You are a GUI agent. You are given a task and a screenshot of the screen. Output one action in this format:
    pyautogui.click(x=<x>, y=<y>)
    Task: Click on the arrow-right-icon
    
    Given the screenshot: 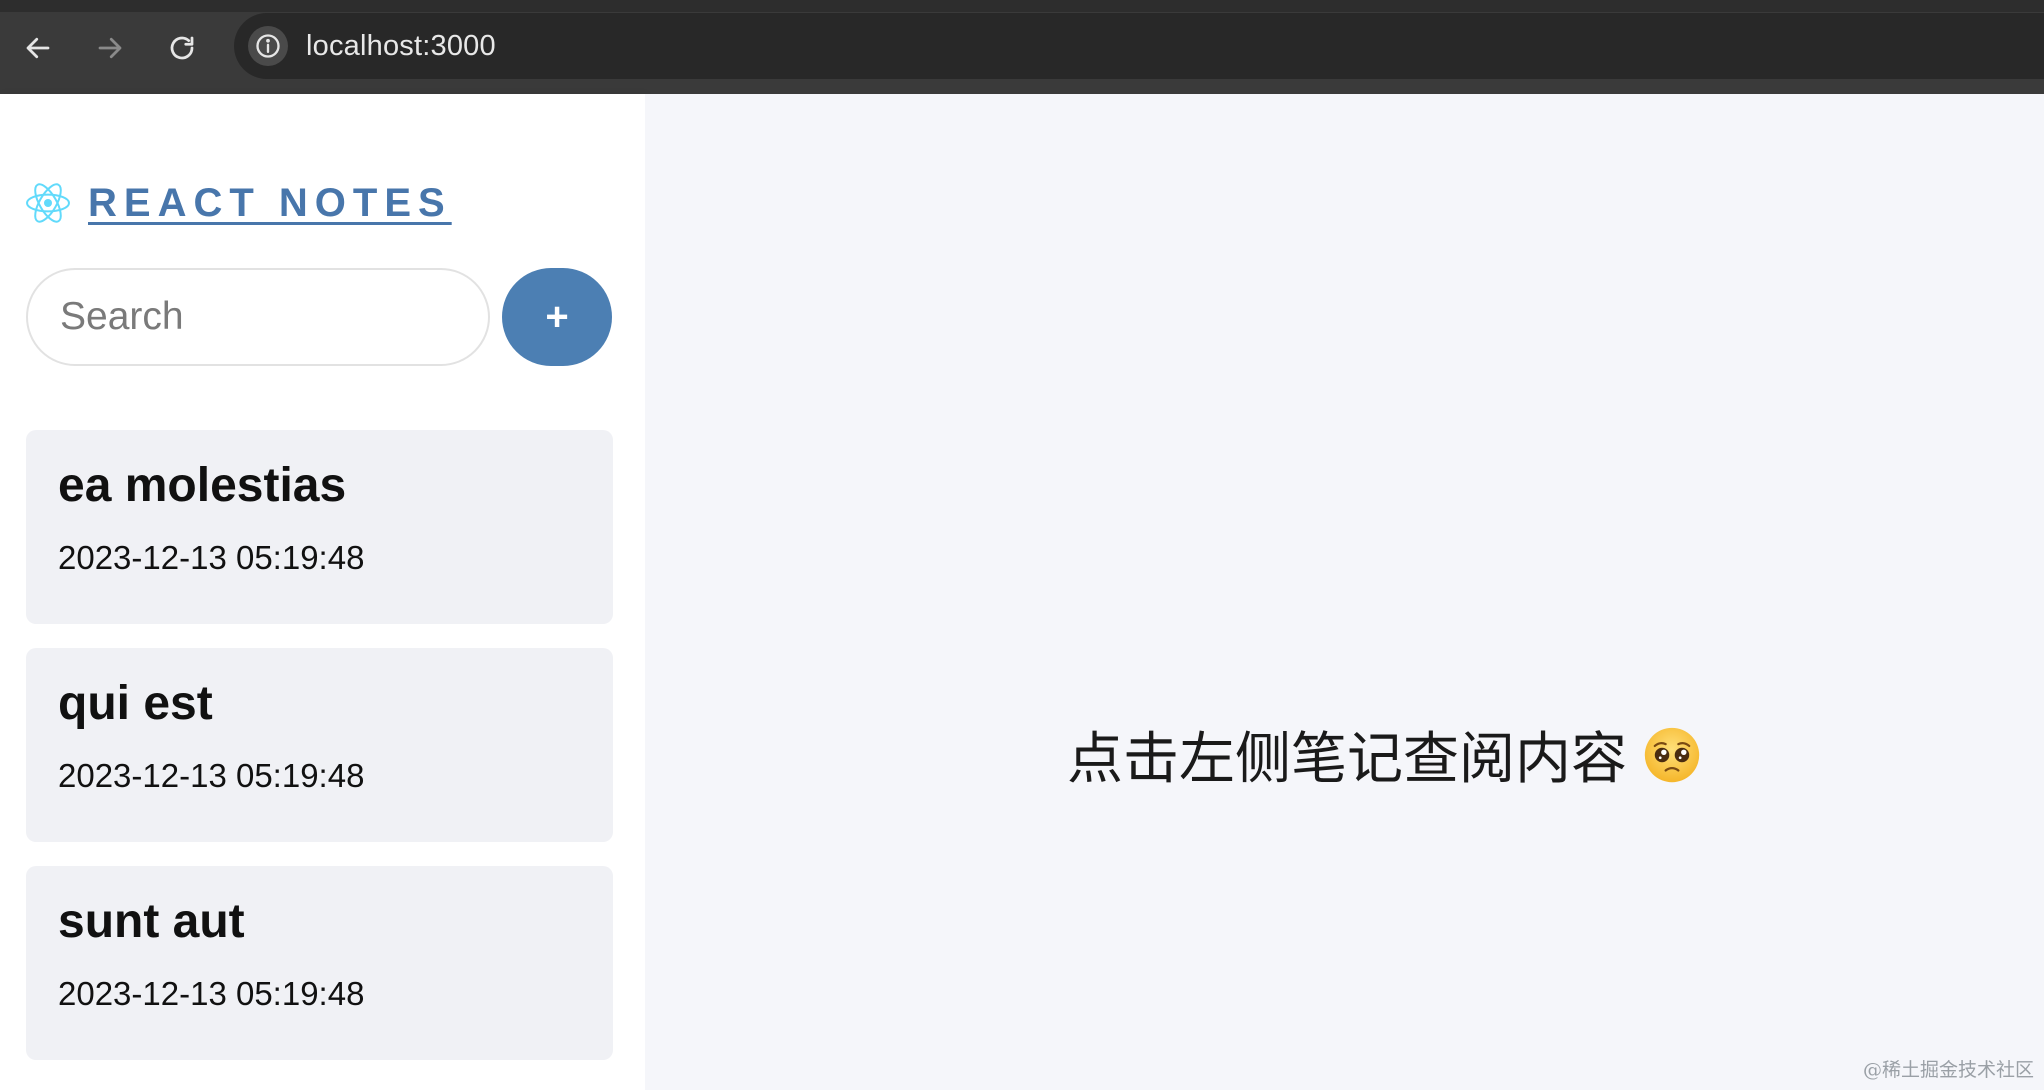 What is the action you would take?
    pyautogui.click(x=110, y=48)
    